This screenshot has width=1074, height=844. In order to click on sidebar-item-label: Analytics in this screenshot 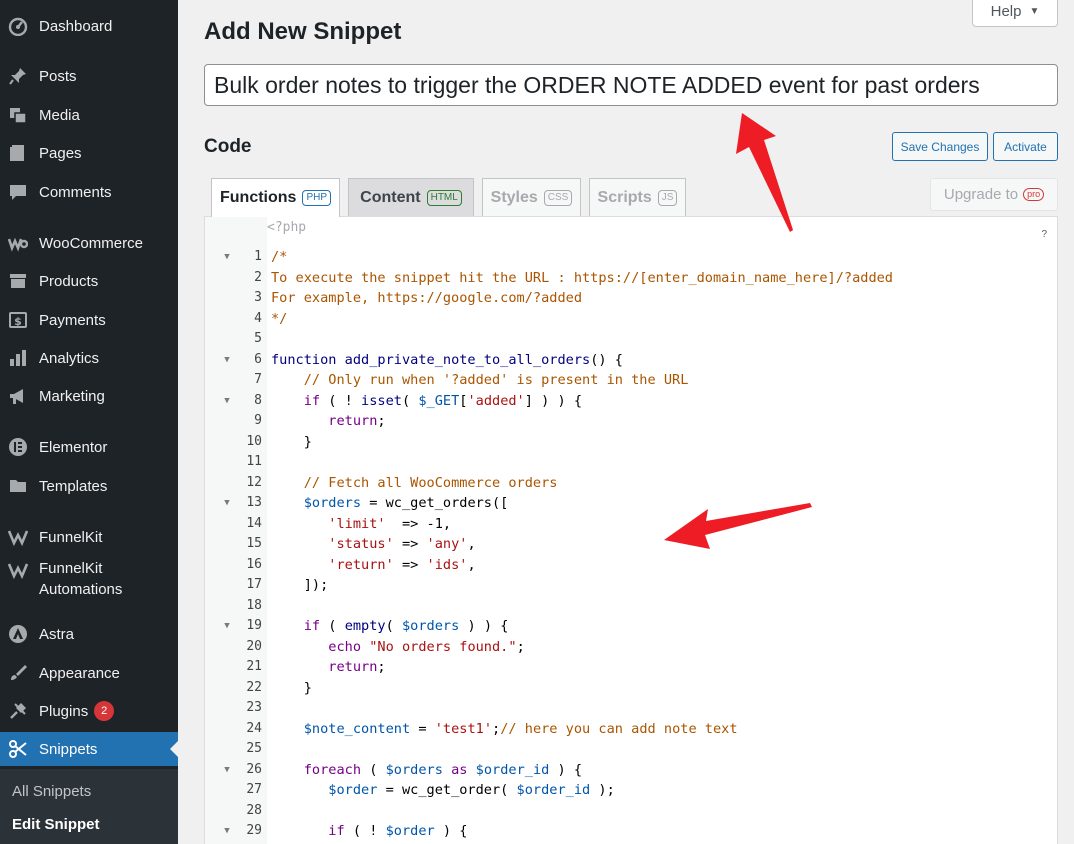, I will do `click(69, 358)`.